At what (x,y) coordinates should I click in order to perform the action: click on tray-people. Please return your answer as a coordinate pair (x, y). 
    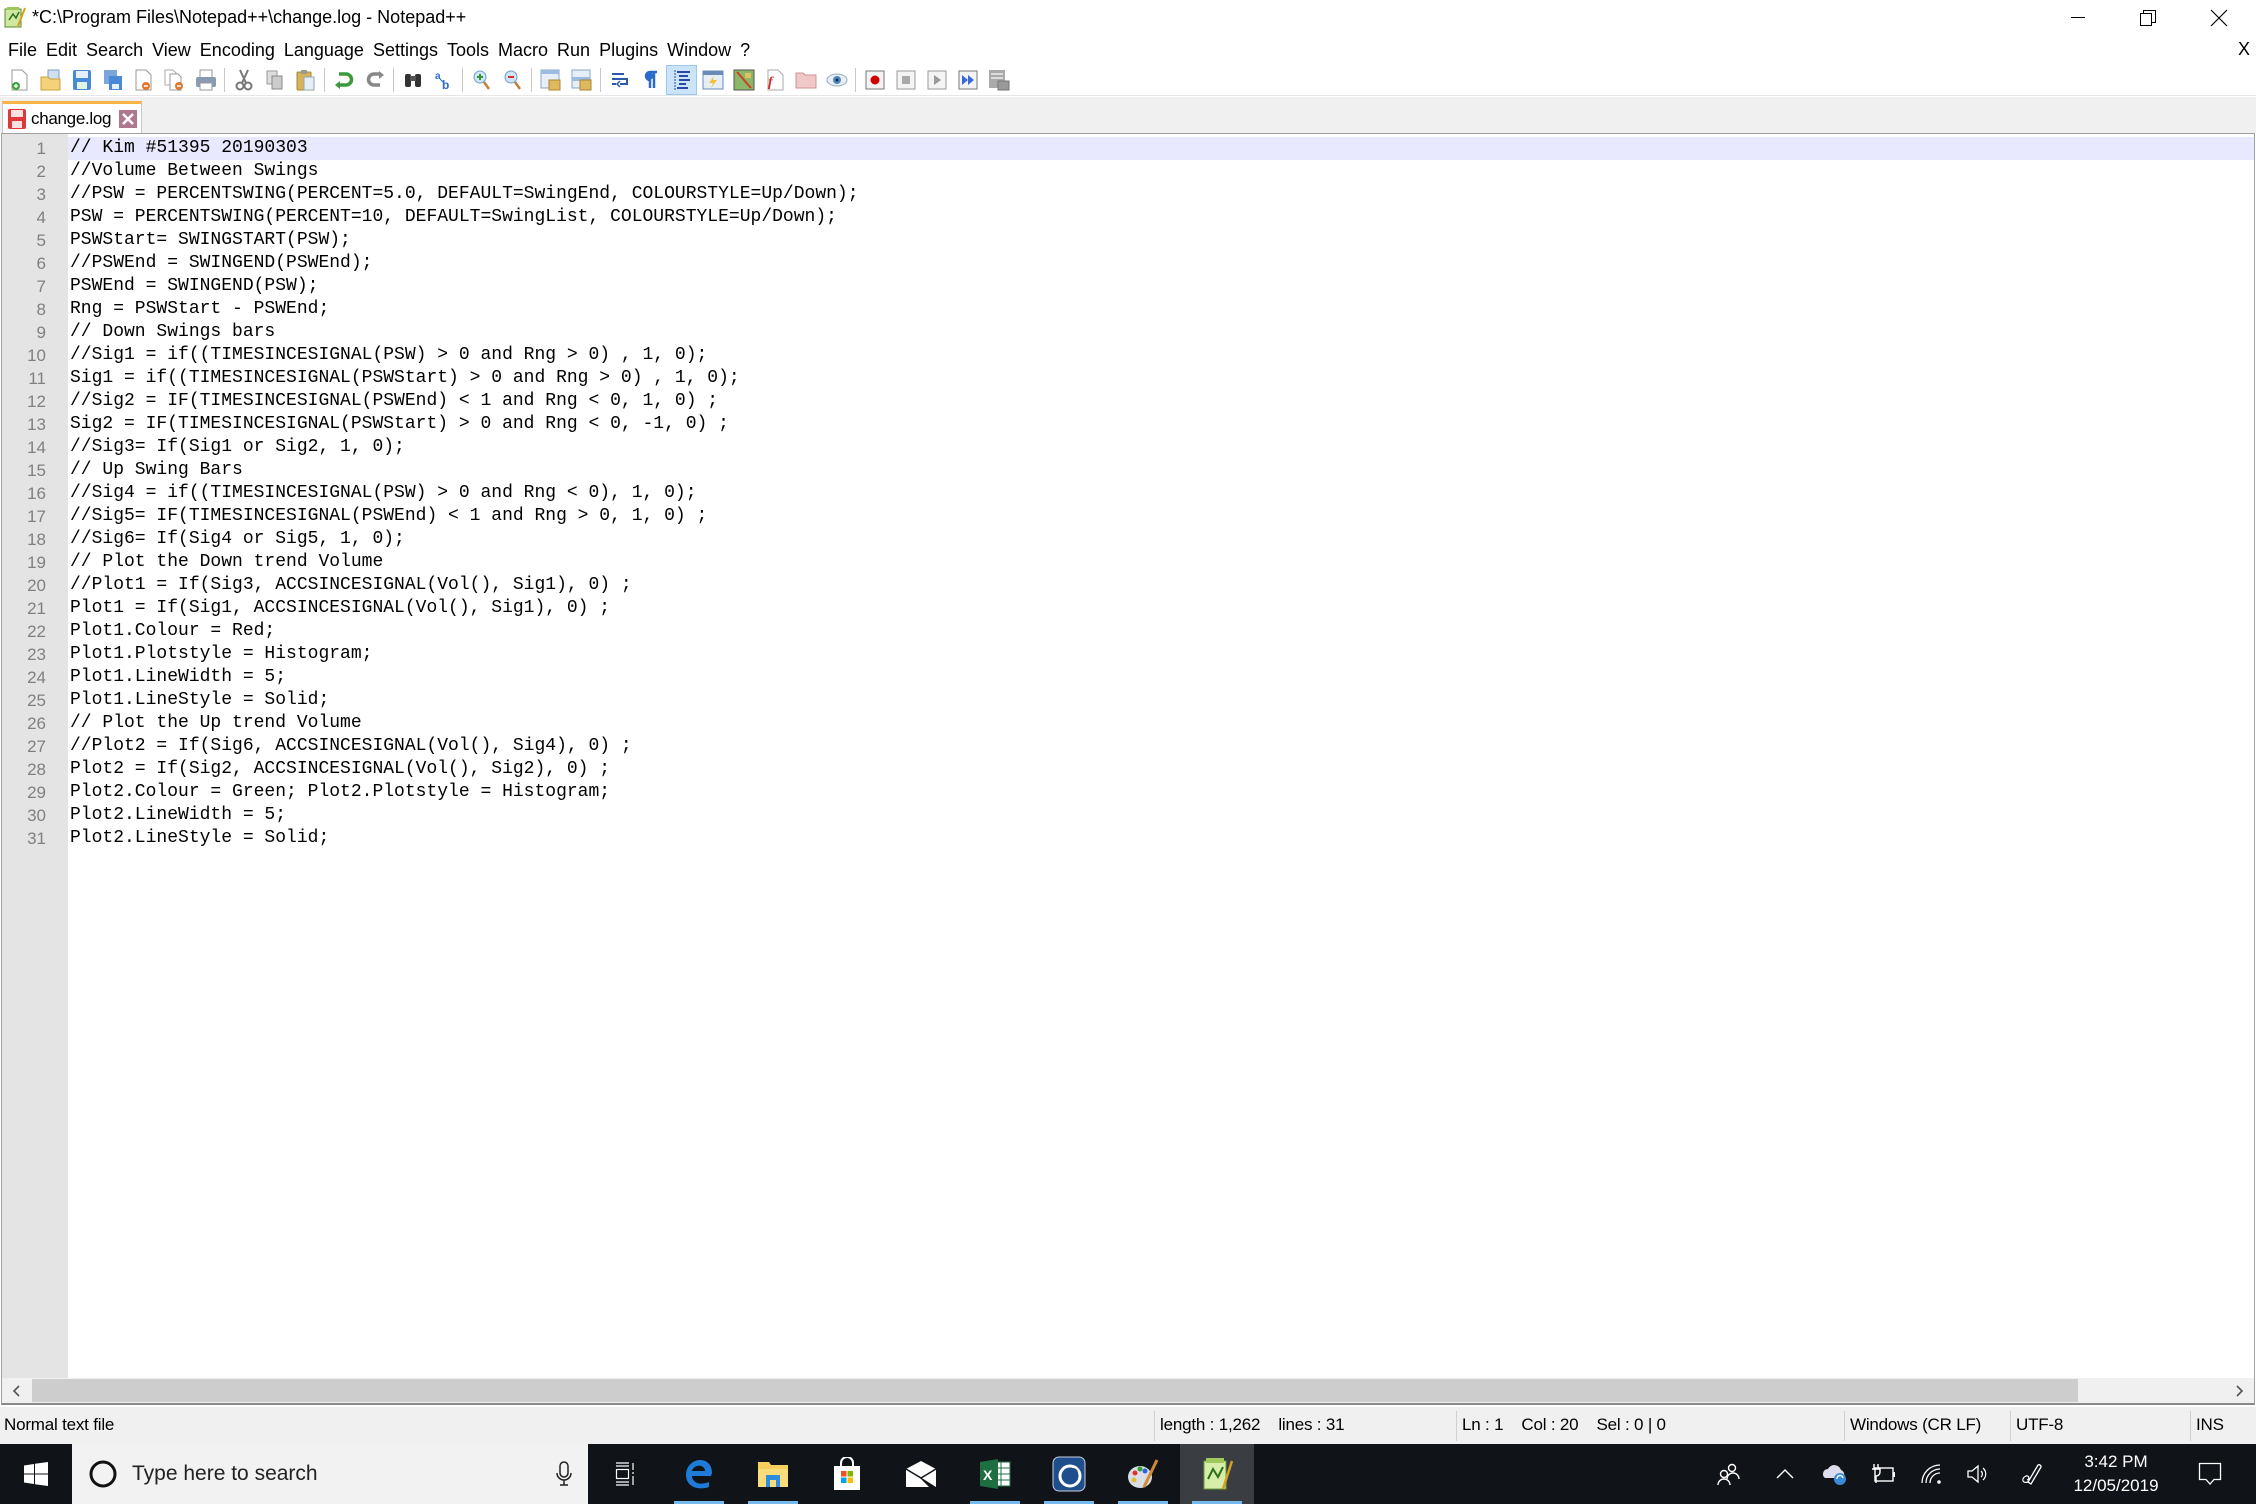
    Looking at the image, I should click on (1728, 1474).